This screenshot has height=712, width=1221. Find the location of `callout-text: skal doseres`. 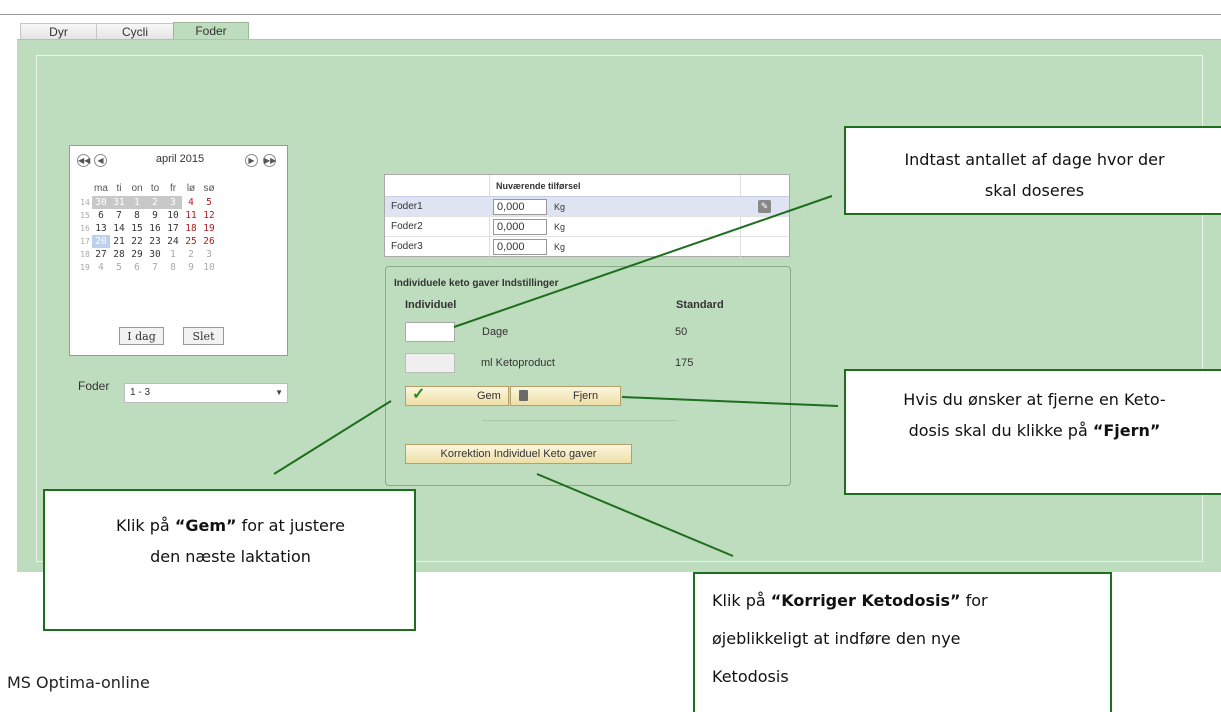

callout-text: skal doseres is located at coordinates (1034, 190).